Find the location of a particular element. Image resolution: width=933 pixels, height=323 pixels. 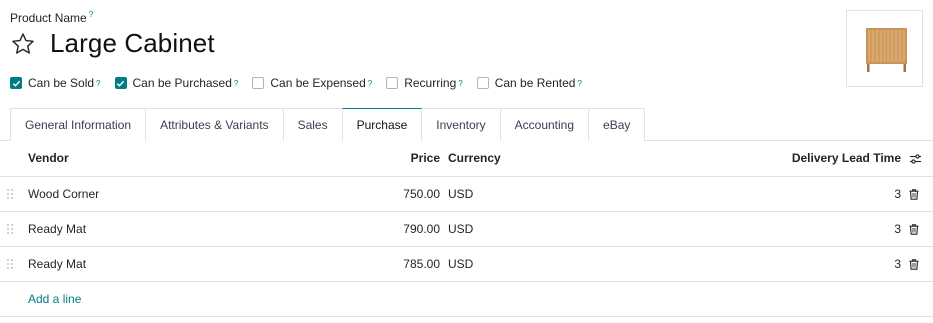

column-header-price: Price is located at coordinates (418, 159).